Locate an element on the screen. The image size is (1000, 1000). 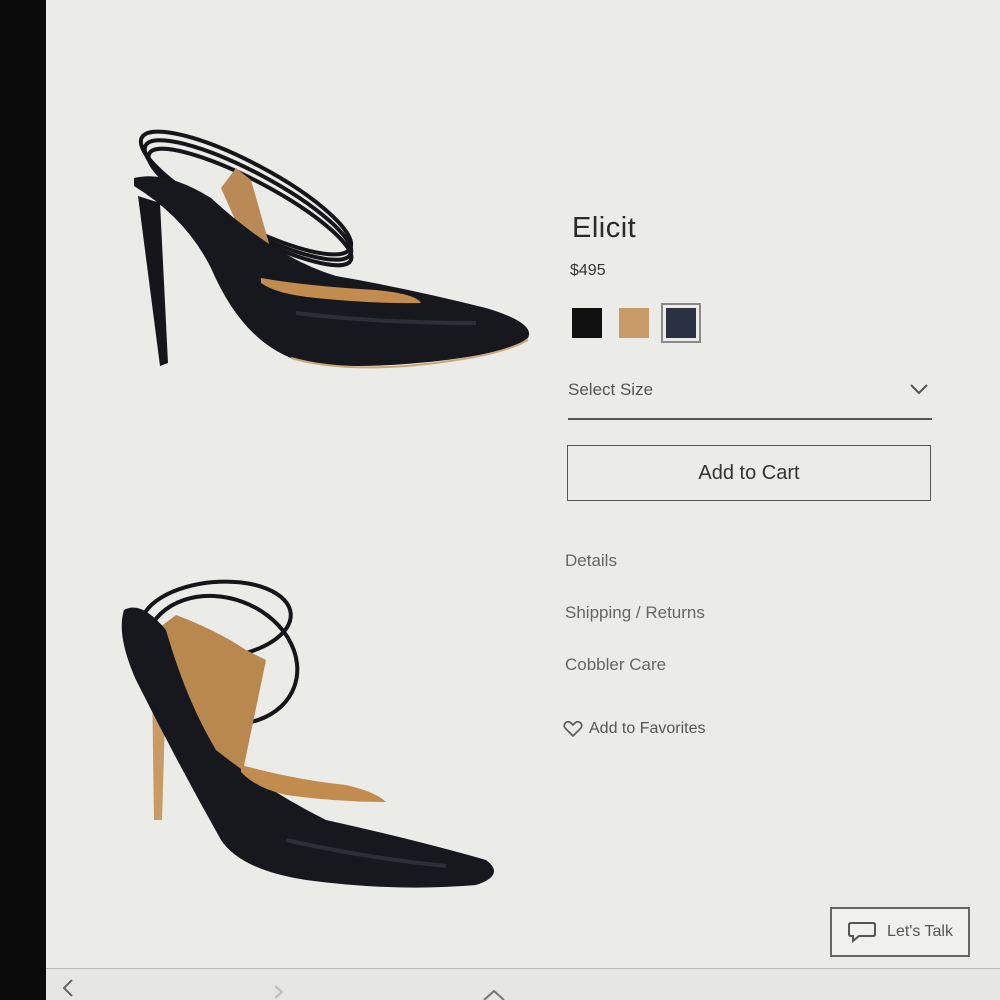
add-to-favorites-button: Add to Favorites is located at coordinates (634, 729).